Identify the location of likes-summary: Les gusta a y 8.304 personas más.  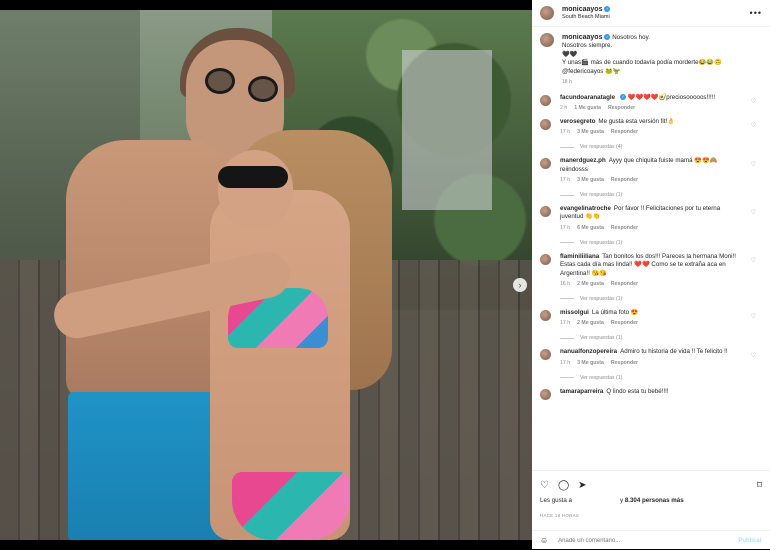
(651, 500).